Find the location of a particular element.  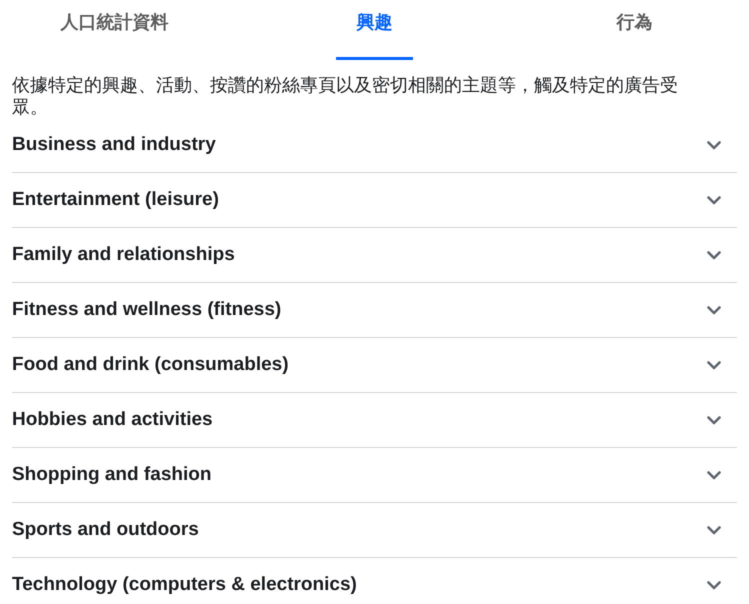

category-row: Business and industry is located at coordinates (374, 145).